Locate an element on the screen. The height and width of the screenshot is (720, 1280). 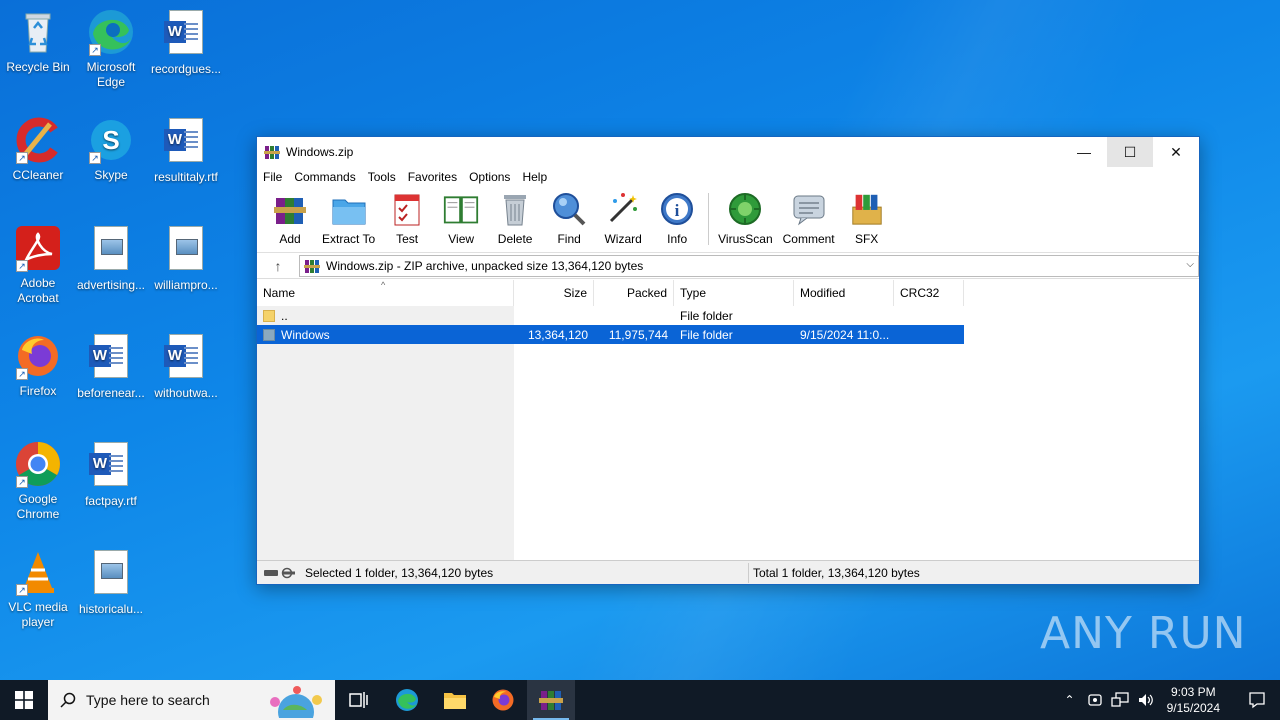
view-label: View is located at coordinates (461, 239).